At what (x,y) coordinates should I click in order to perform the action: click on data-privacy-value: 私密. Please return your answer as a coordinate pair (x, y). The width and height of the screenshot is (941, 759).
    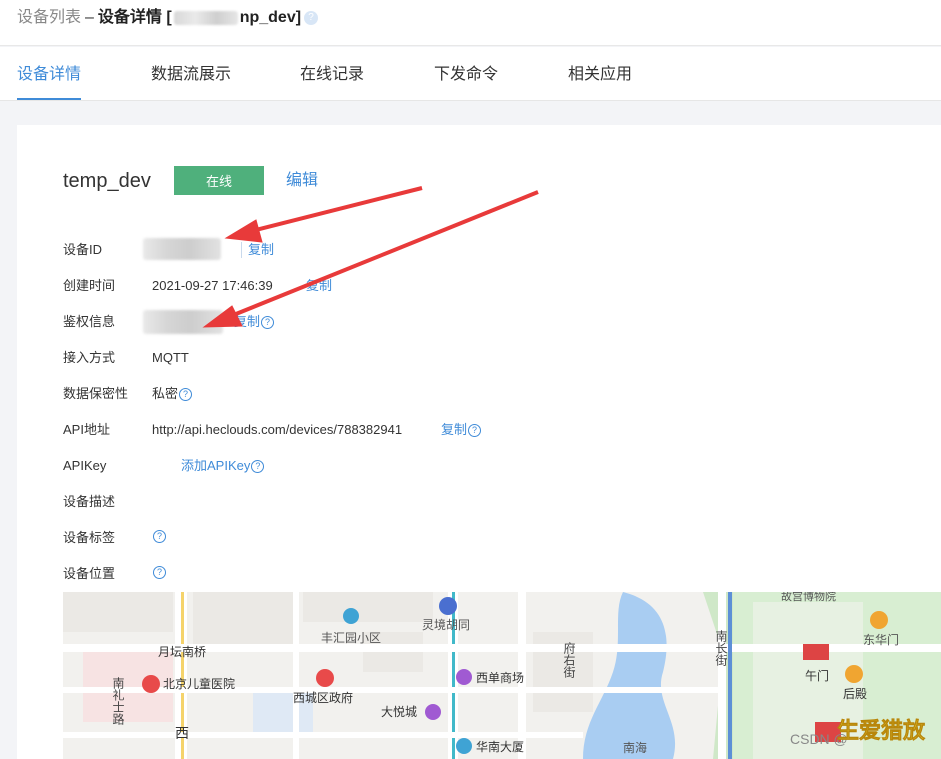
    Looking at the image, I should click on (165, 393).